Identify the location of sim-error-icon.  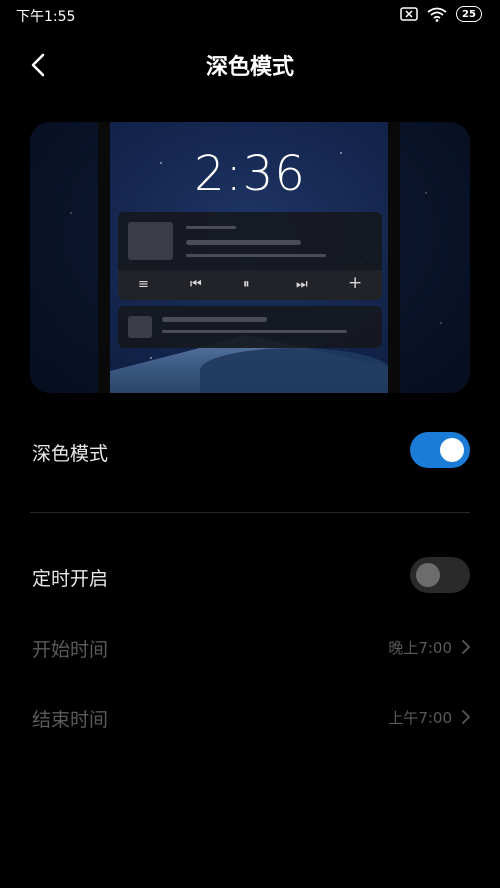
(409, 14).